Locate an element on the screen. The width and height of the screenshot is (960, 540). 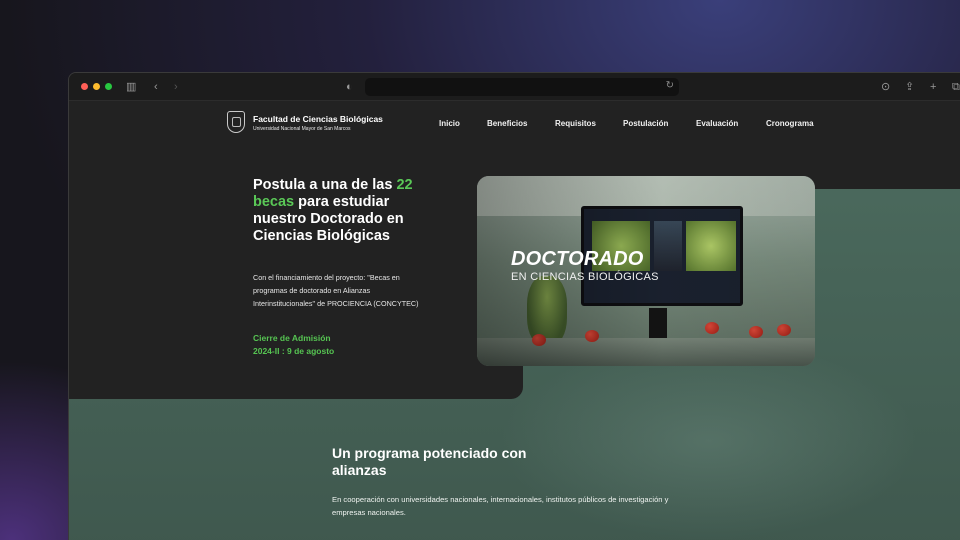
sidebar-icon: ▥ is located at coordinates (131, 87).